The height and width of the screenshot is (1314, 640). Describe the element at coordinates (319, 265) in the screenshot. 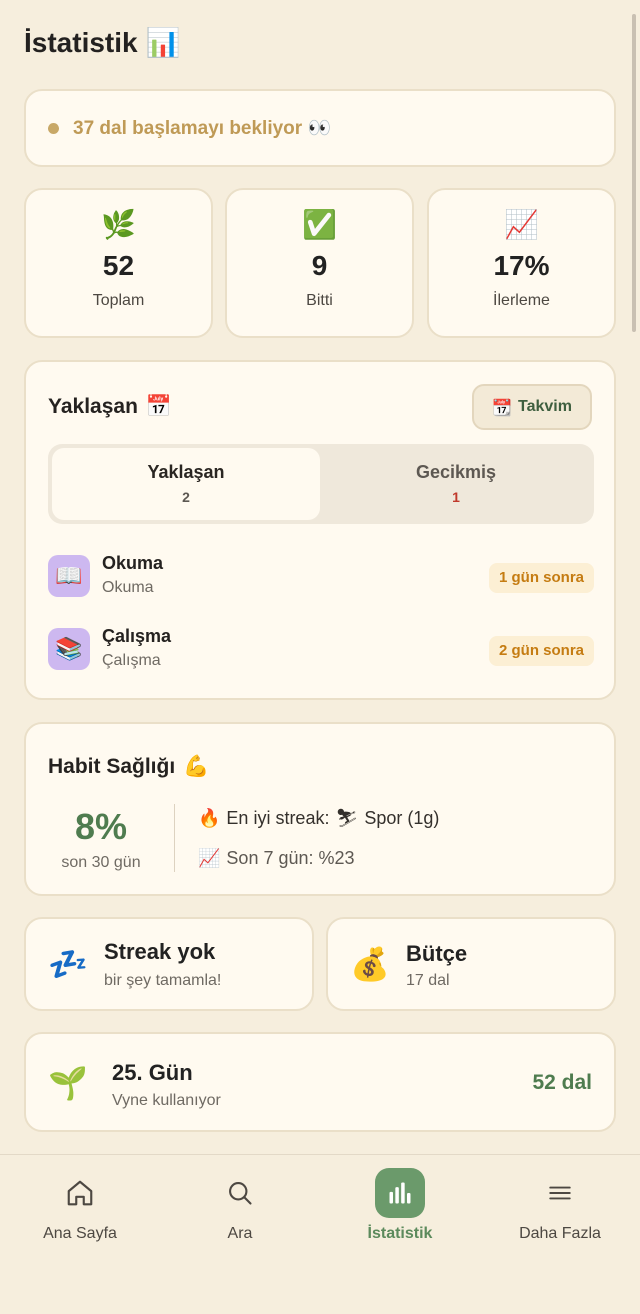

I see `stat-value: 9` at that location.